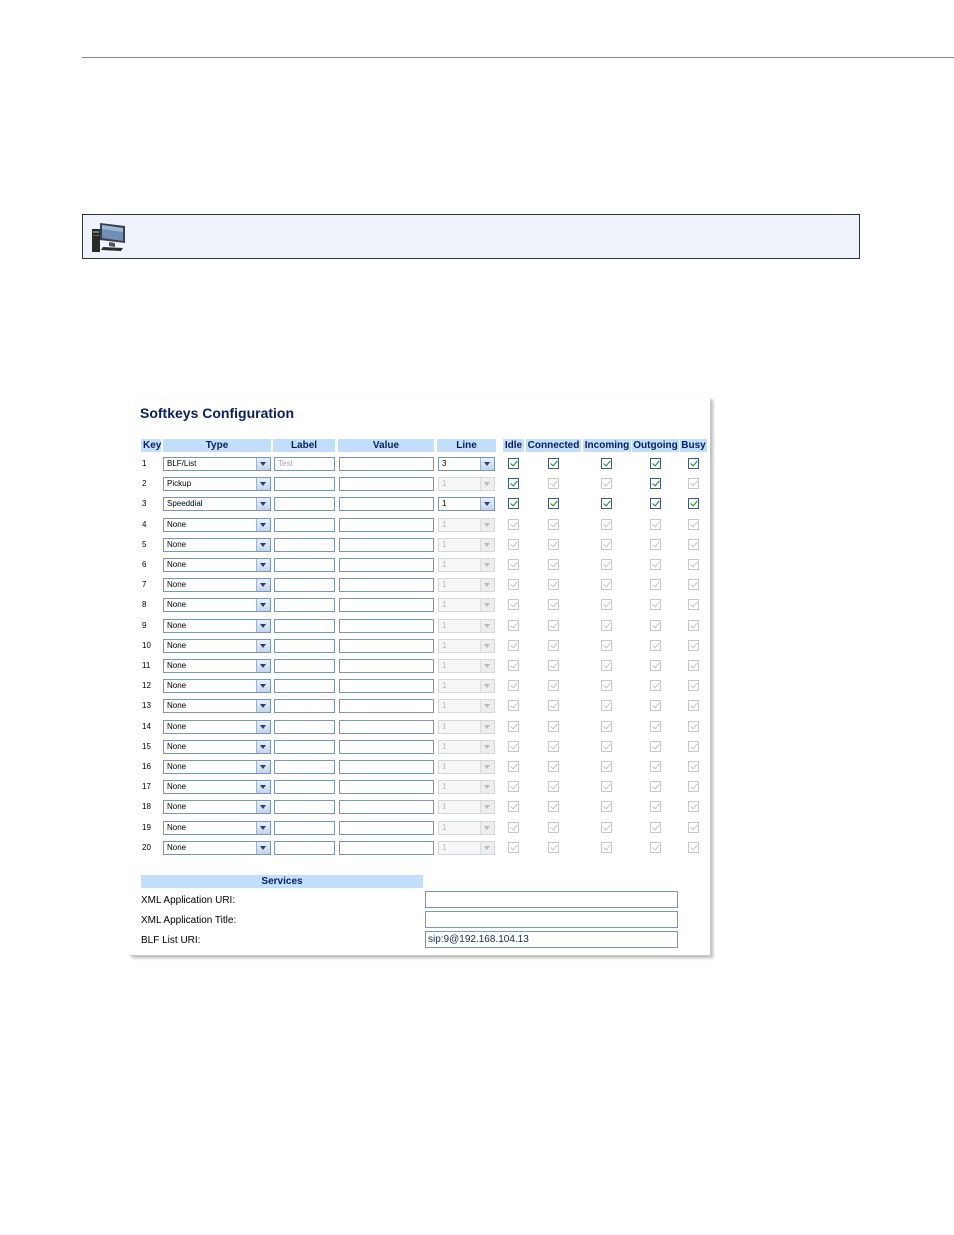 The height and width of the screenshot is (1235, 954). What do you see at coordinates (551, 919) in the screenshot?
I see `xml-app-title-input` at bounding box center [551, 919].